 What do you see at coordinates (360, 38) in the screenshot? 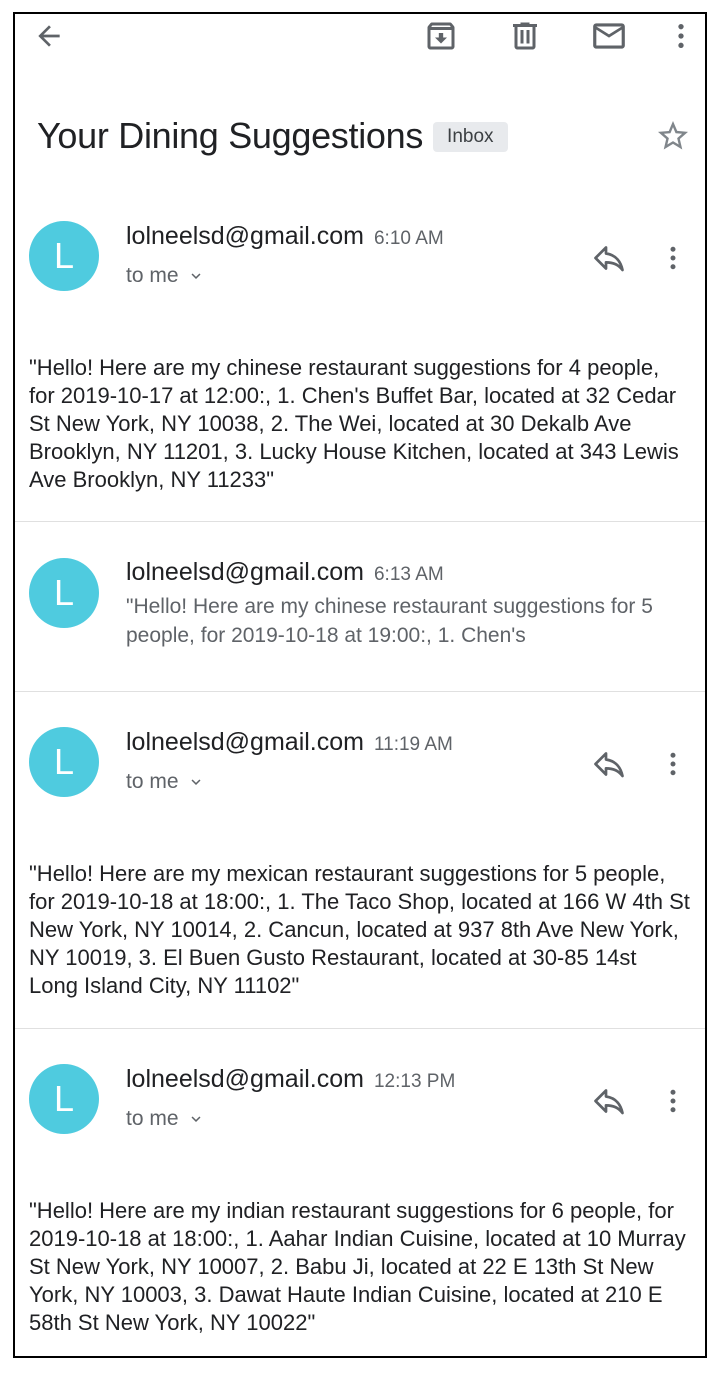
I see `app-bar` at bounding box center [360, 38].